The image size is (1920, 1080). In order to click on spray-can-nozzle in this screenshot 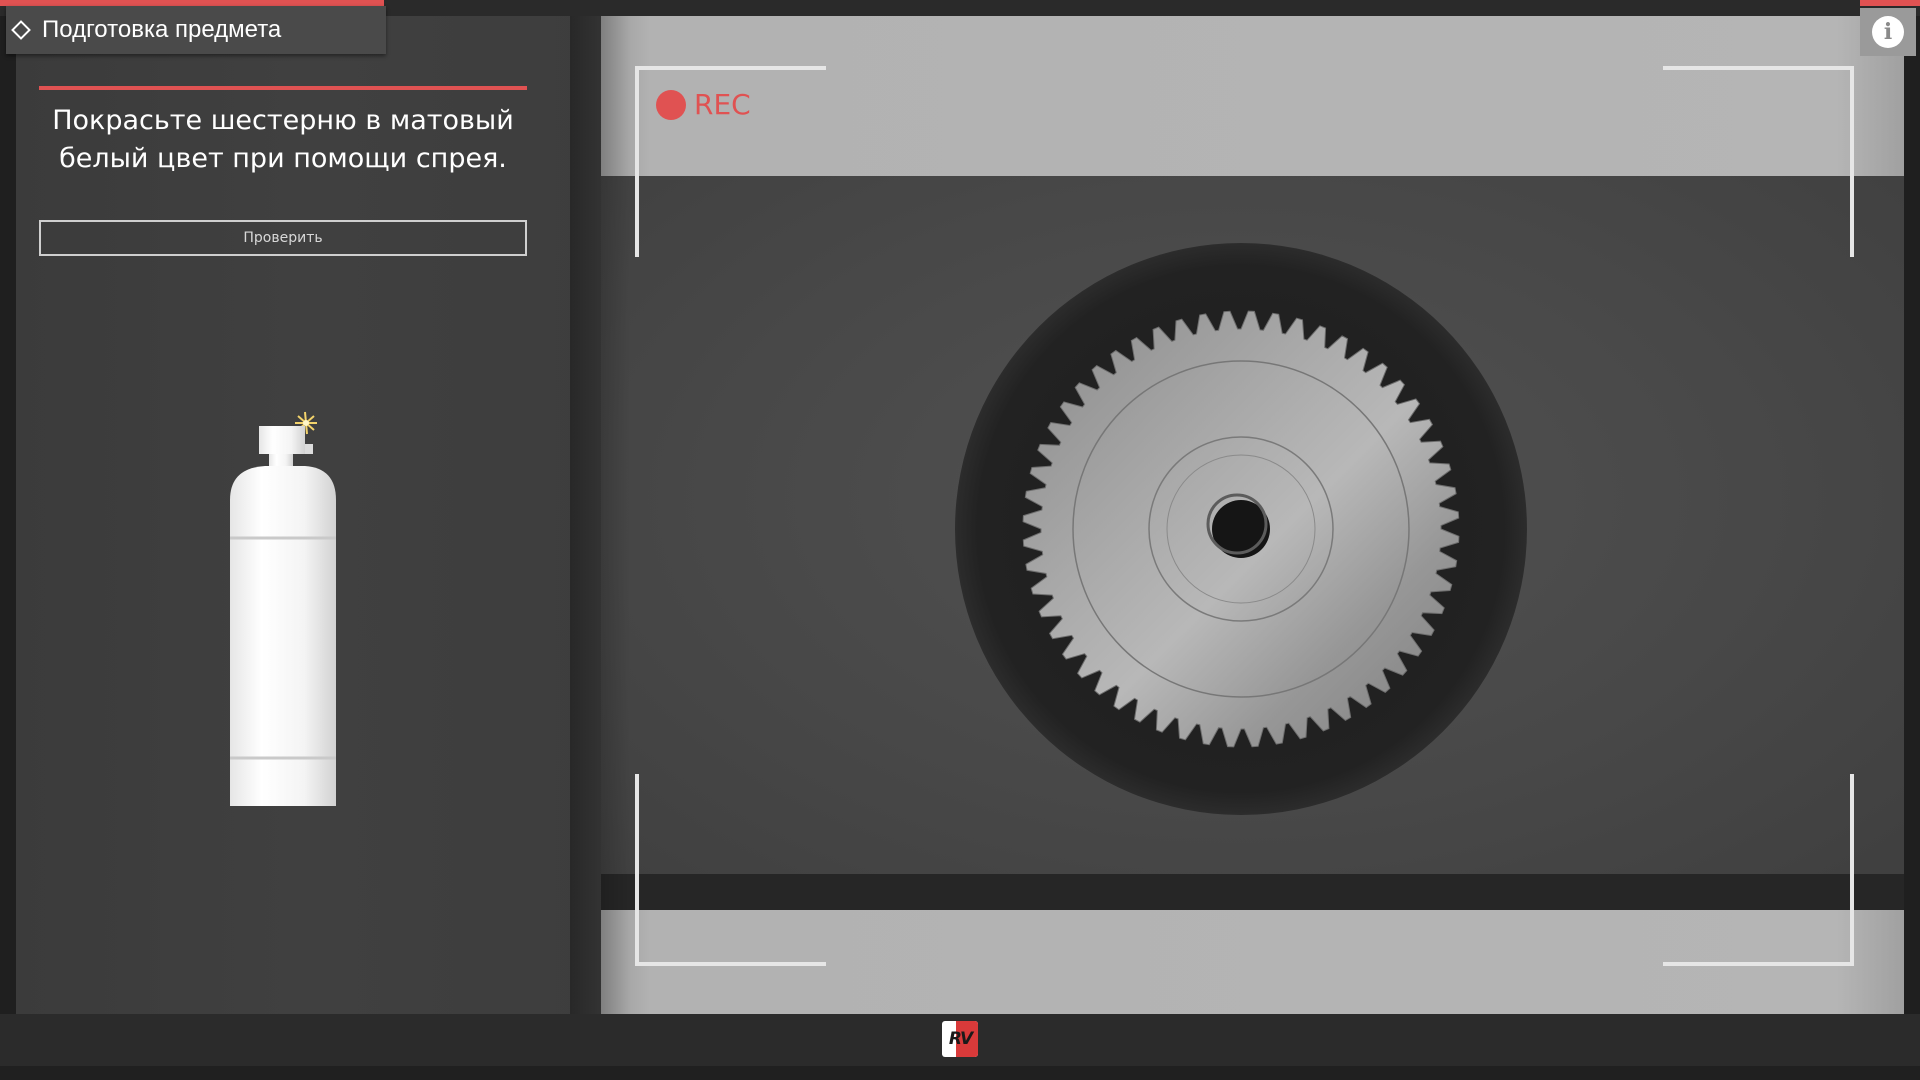, I will do `click(282, 440)`.